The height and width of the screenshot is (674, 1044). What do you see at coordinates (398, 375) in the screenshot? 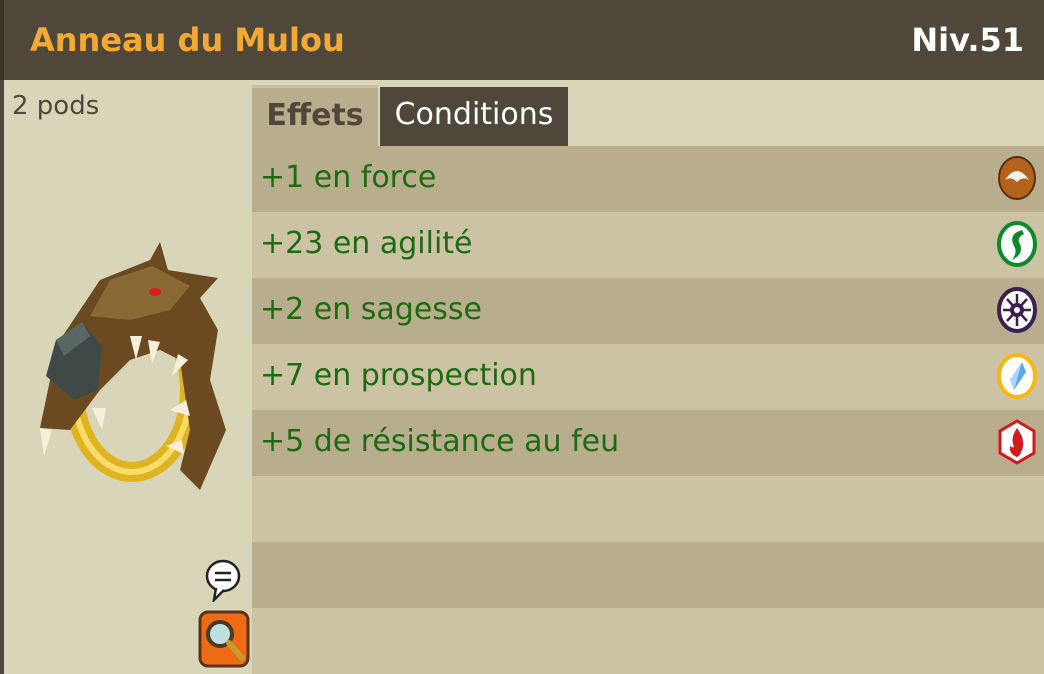
I see `effect-text: +7 en prospection` at bounding box center [398, 375].